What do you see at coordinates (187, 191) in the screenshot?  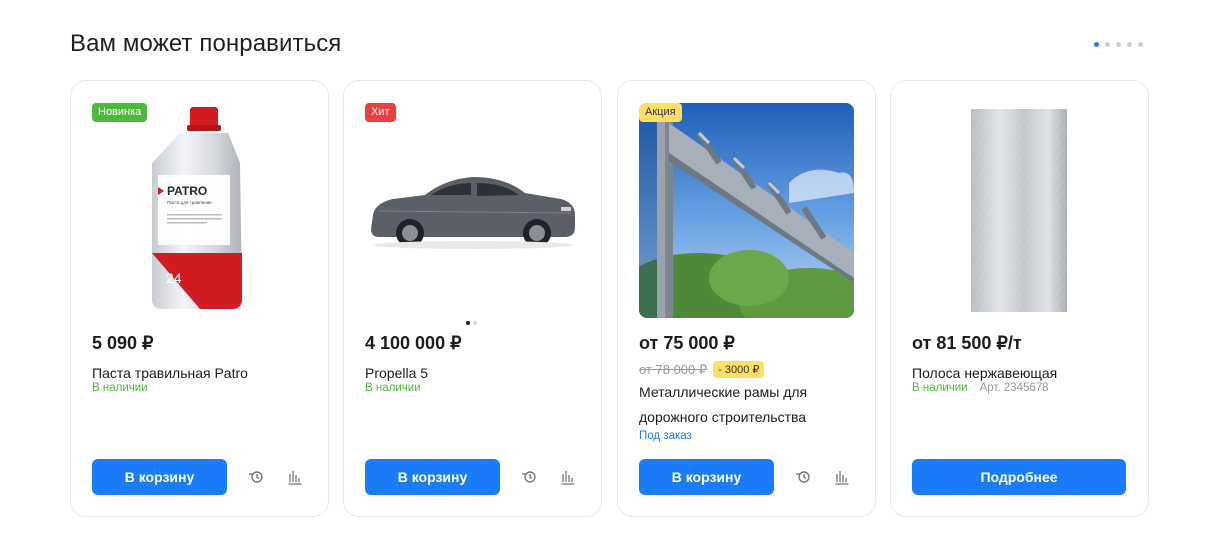 I see `bottle-brand: PATRO` at bounding box center [187, 191].